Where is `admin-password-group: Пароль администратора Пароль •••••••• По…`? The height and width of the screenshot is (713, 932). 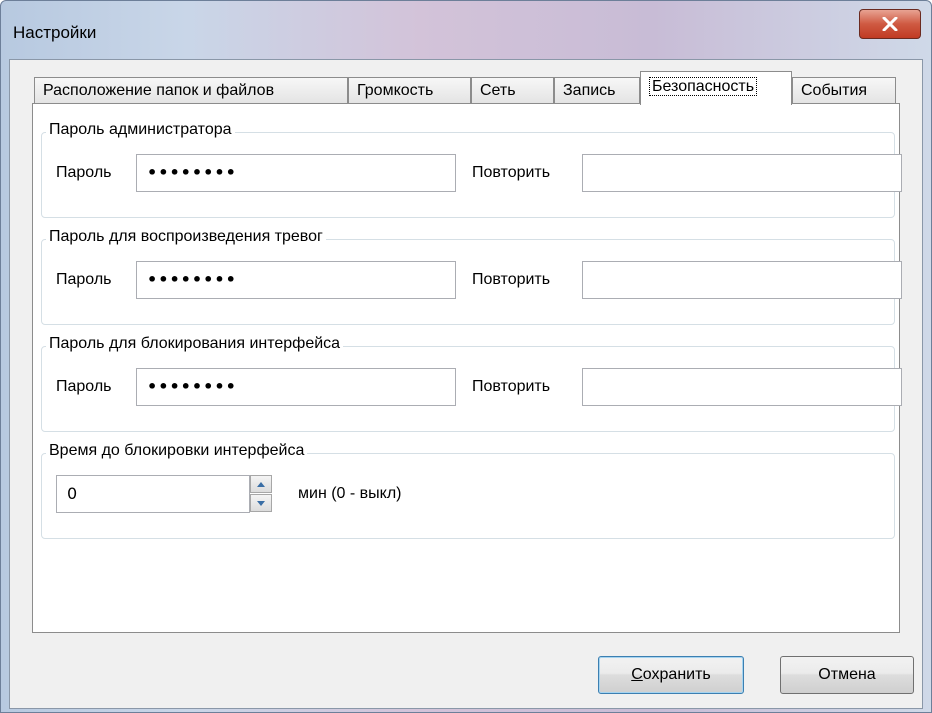
admin-password-group: Пароль администратора Пароль •••••••• По… is located at coordinates (471, 169).